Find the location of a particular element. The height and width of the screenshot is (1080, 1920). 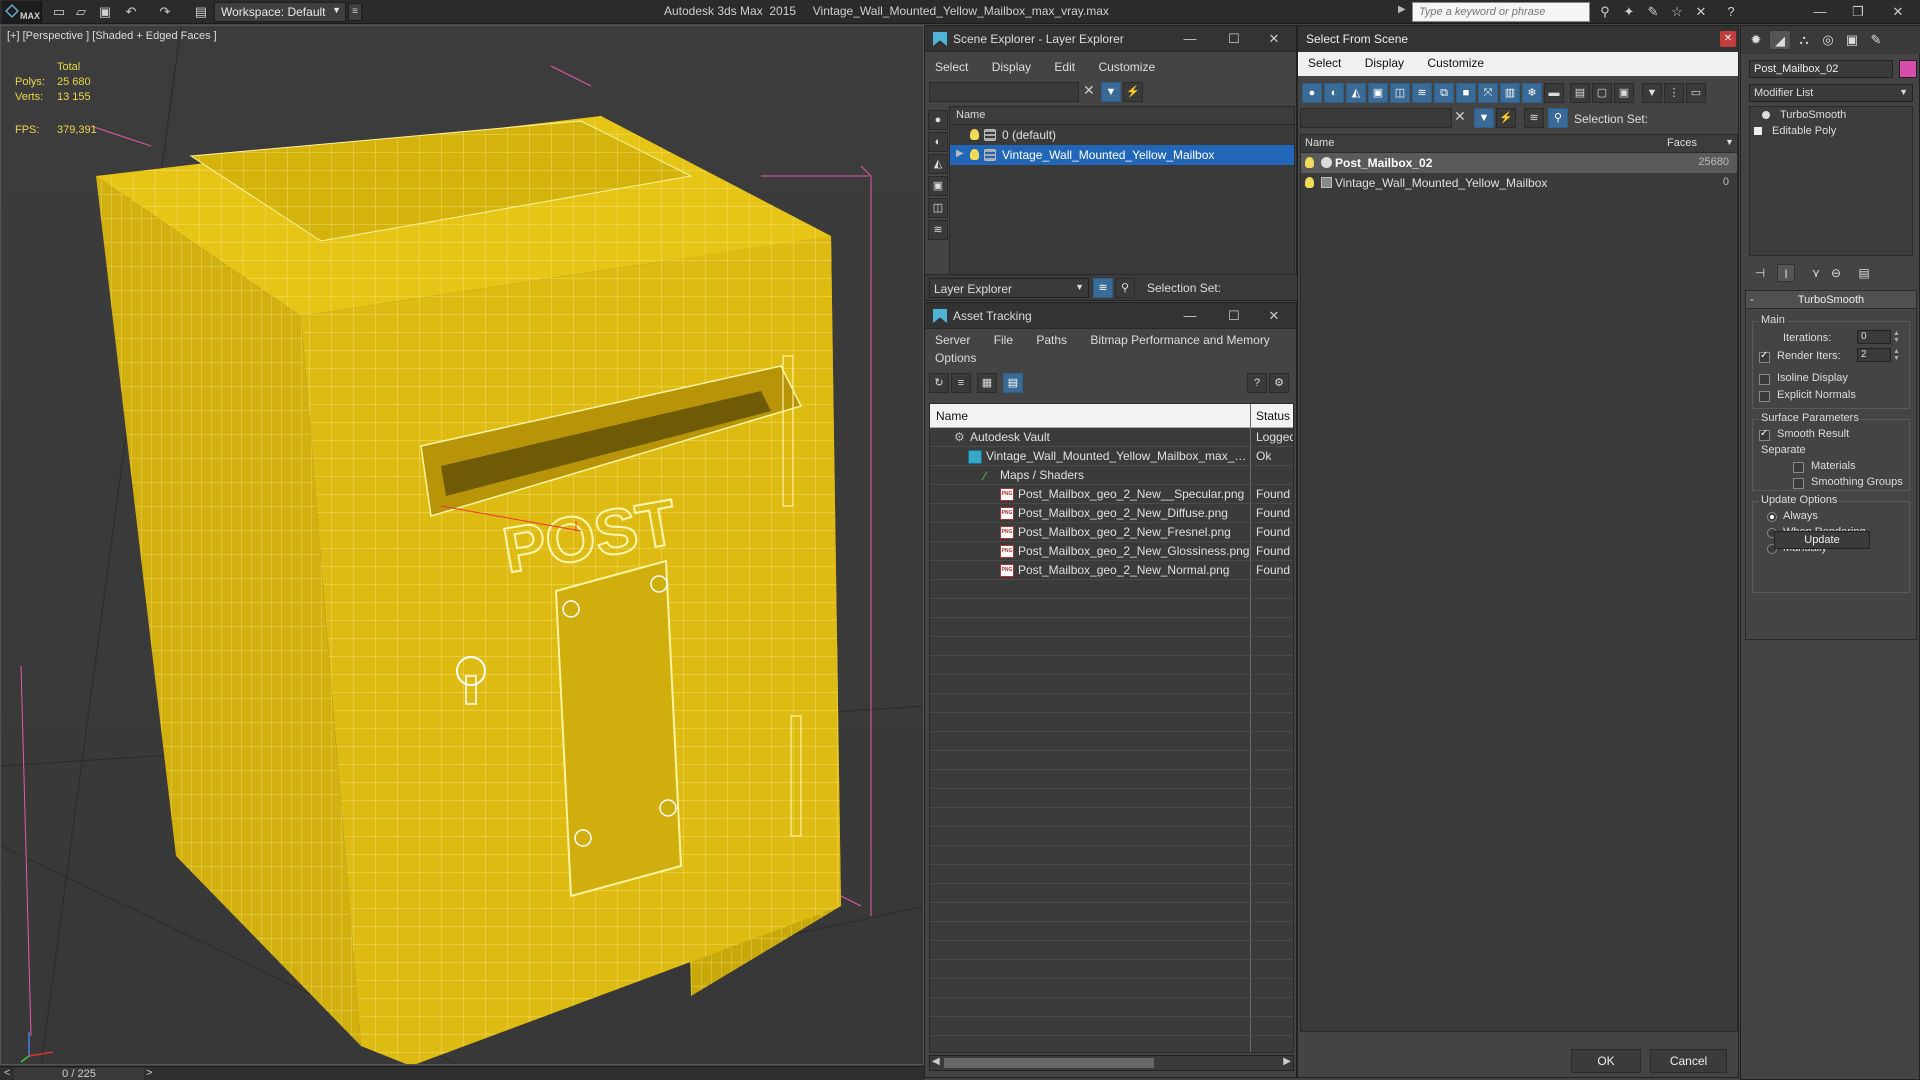

scroll-right-icon: ▶ is located at coordinates (1287, 1061).